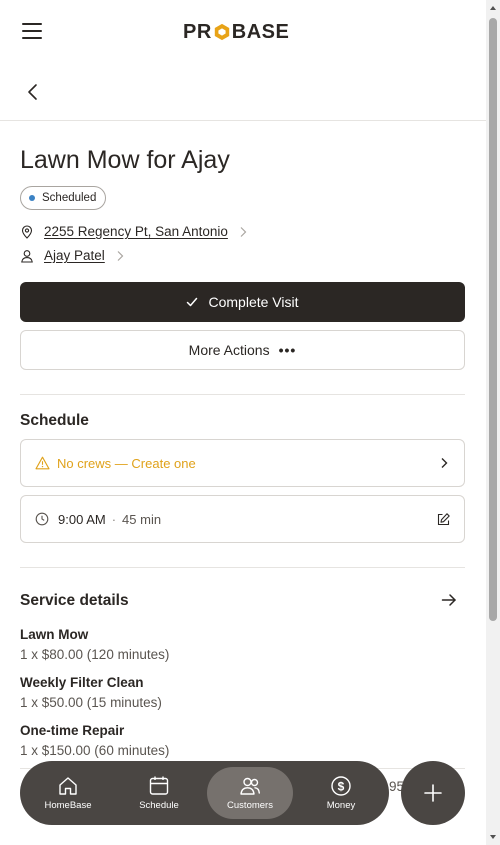 The width and height of the screenshot is (500, 845). Describe the element at coordinates (95, 654) in the screenshot. I see `service-detail: 1 x $80.00 (120 minutes)` at that location.